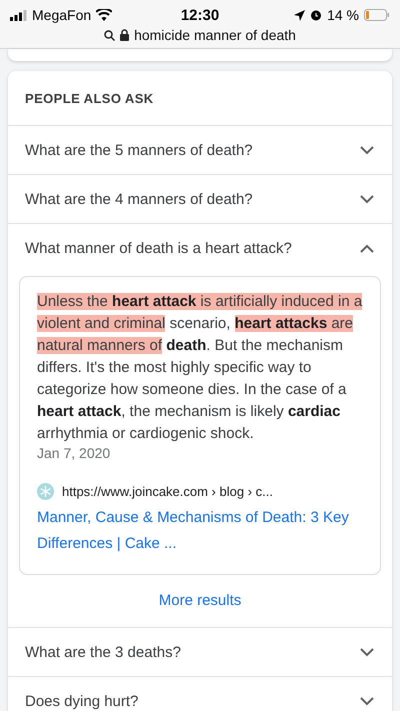  I want to click on lock-icon, so click(125, 35).